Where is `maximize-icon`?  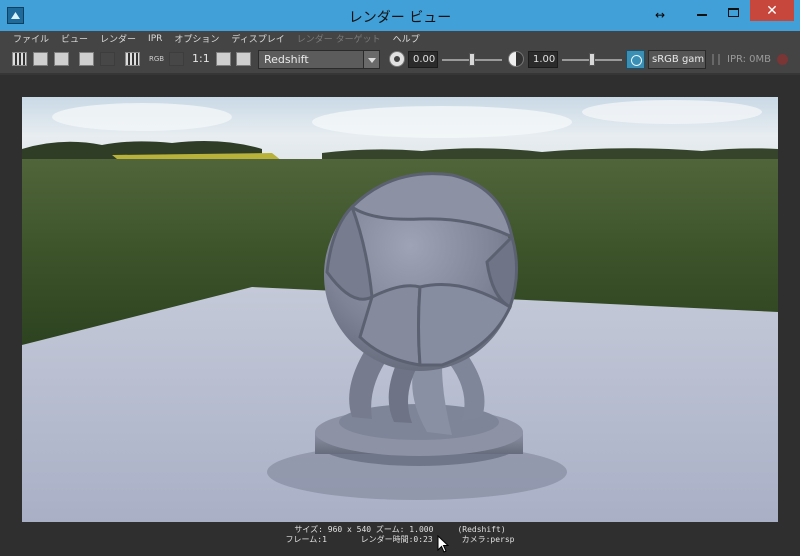
maximize-icon is located at coordinates (733, 12).